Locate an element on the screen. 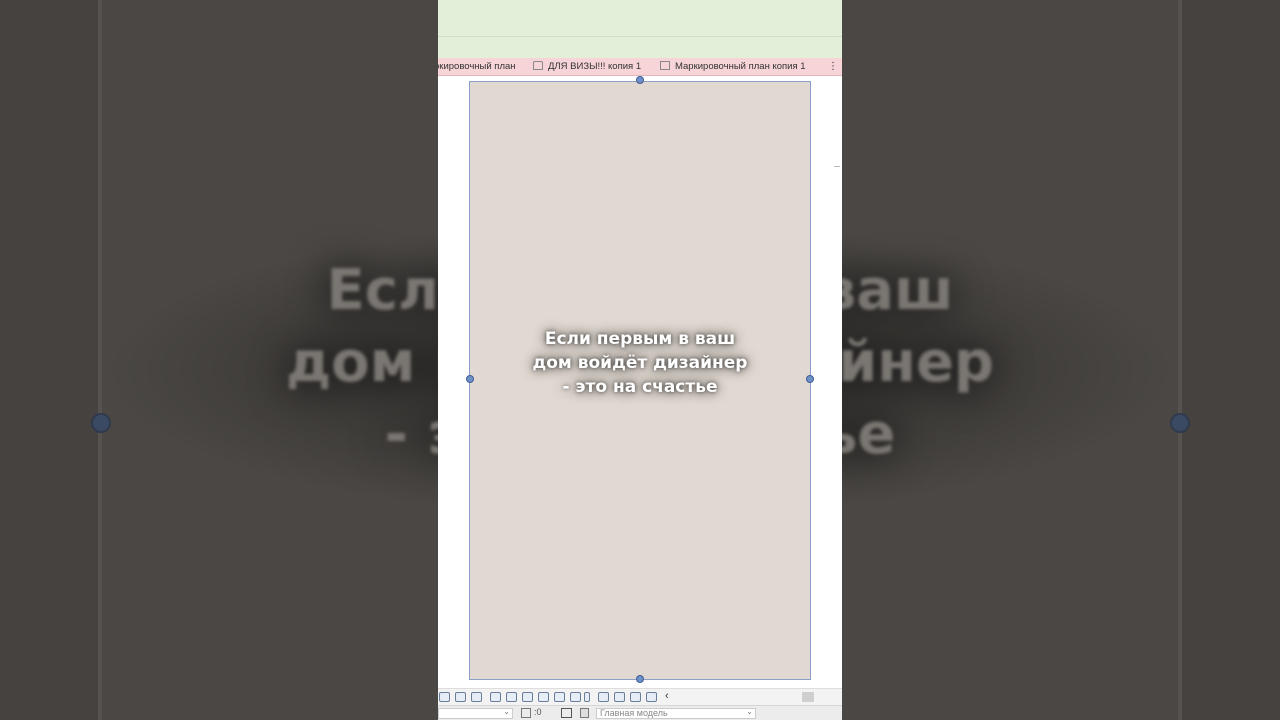 Image resolution: width=1280 pixels, height=720 pixels. background-handle-right is located at coordinates (1180, 423).